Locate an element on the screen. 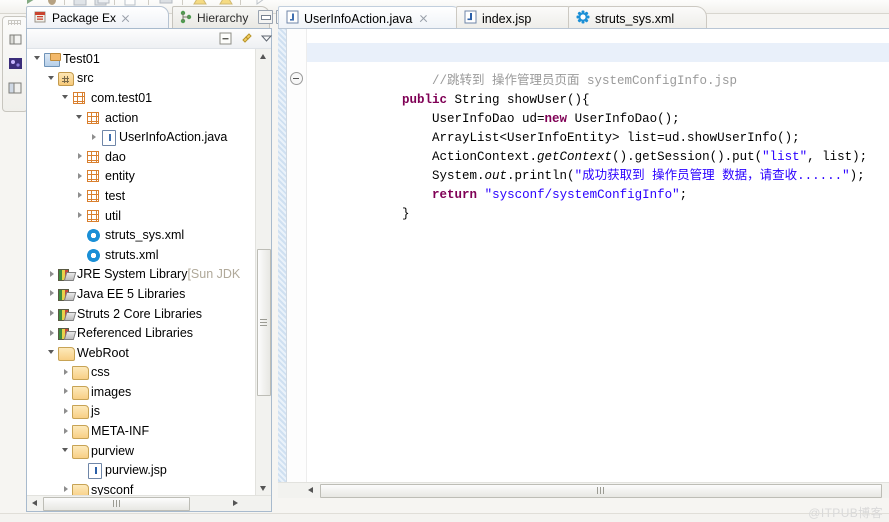  tree-item: WebRoot is located at coordinates (149, 353).